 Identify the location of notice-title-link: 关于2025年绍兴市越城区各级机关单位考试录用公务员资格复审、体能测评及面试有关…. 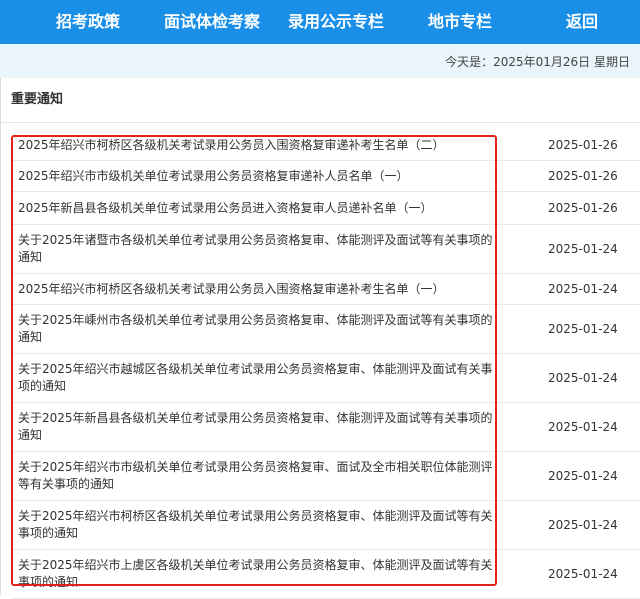
(254, 378).